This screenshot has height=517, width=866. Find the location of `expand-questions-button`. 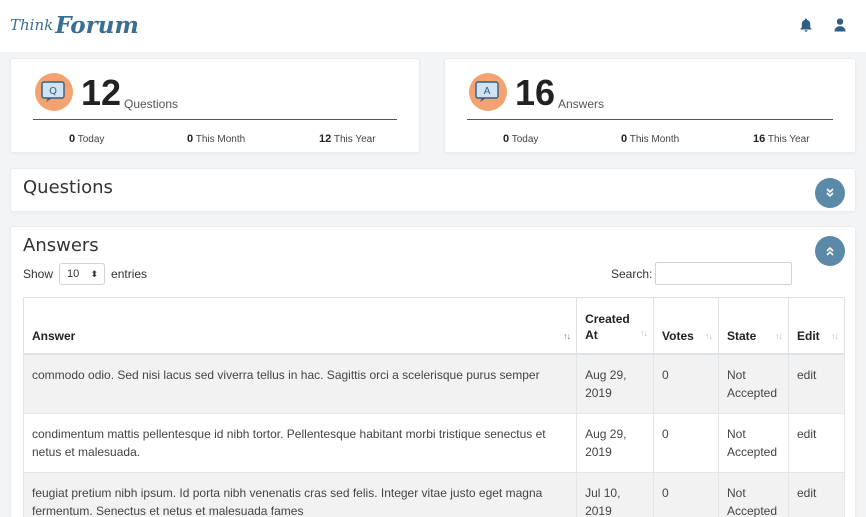

expand-questions-button is located at coordinates (830, 193).